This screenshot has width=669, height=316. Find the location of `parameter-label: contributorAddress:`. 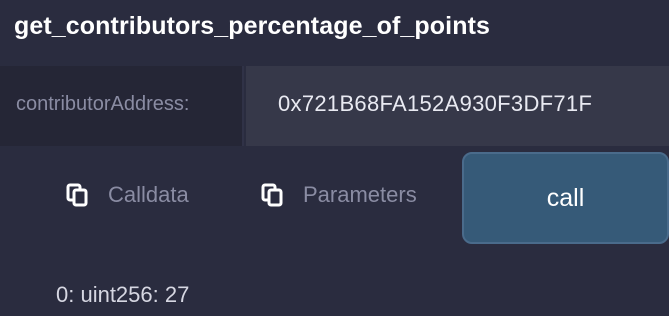

parameter-label: contributorAddress: is located at coordinates (103, 104).